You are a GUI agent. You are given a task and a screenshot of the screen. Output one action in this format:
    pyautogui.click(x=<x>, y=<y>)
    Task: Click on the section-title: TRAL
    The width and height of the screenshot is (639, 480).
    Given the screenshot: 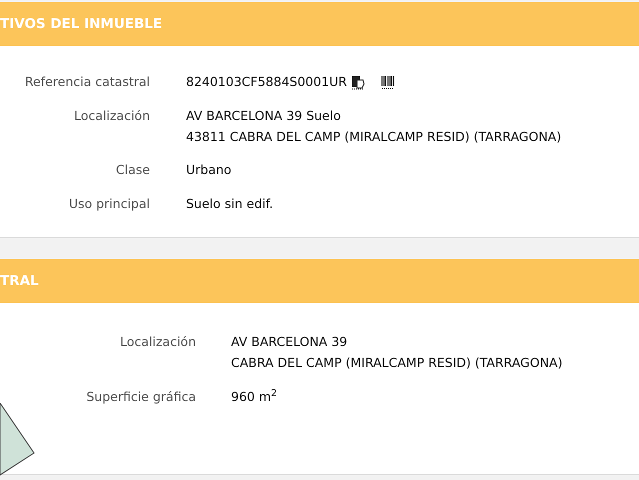 What is the action you would take?
    pyautogui.click(x=19, y=281)
    